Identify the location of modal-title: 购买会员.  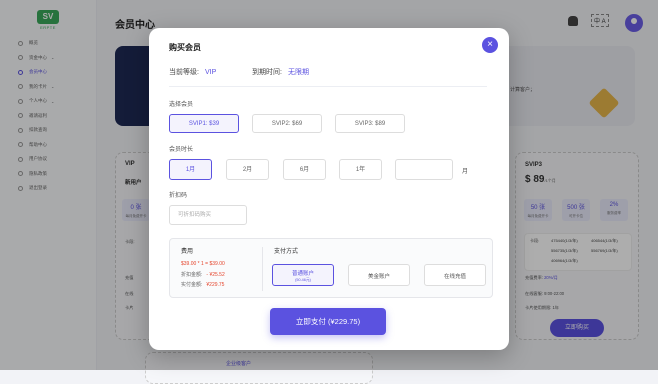
(185, 47).